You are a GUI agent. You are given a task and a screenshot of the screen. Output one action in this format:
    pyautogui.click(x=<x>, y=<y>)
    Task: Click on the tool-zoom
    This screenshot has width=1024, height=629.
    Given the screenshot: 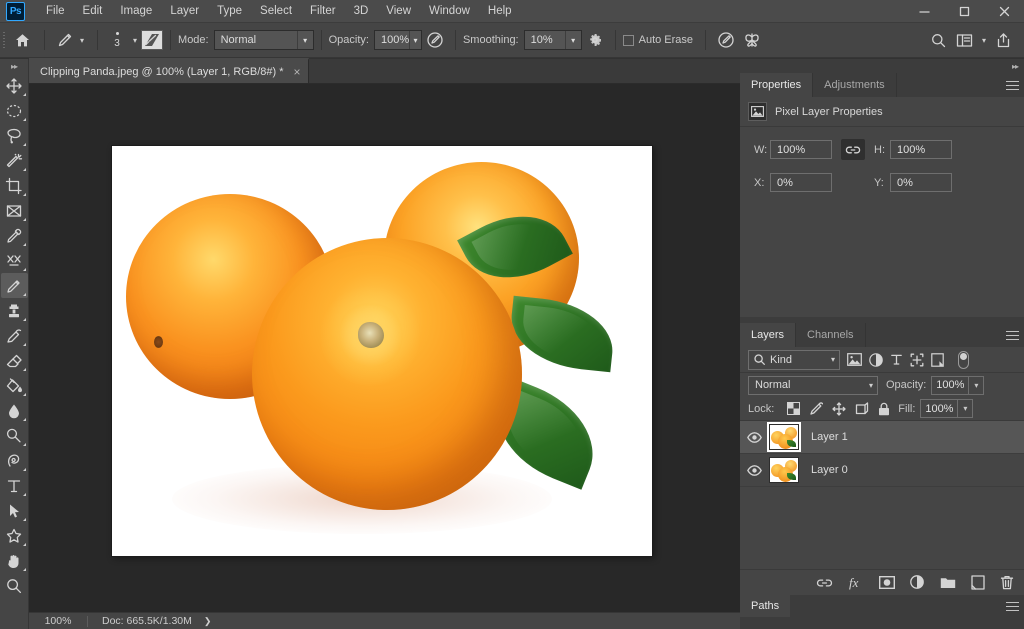 What is the action you would take?
    pyautogui.click(x=14, y=585)
    